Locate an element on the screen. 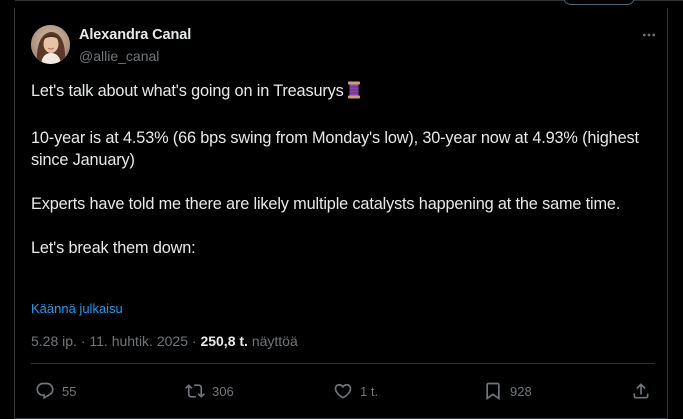 The height and width of the screenshot is (419, 683). avatar is located at coordinates (50, 44).